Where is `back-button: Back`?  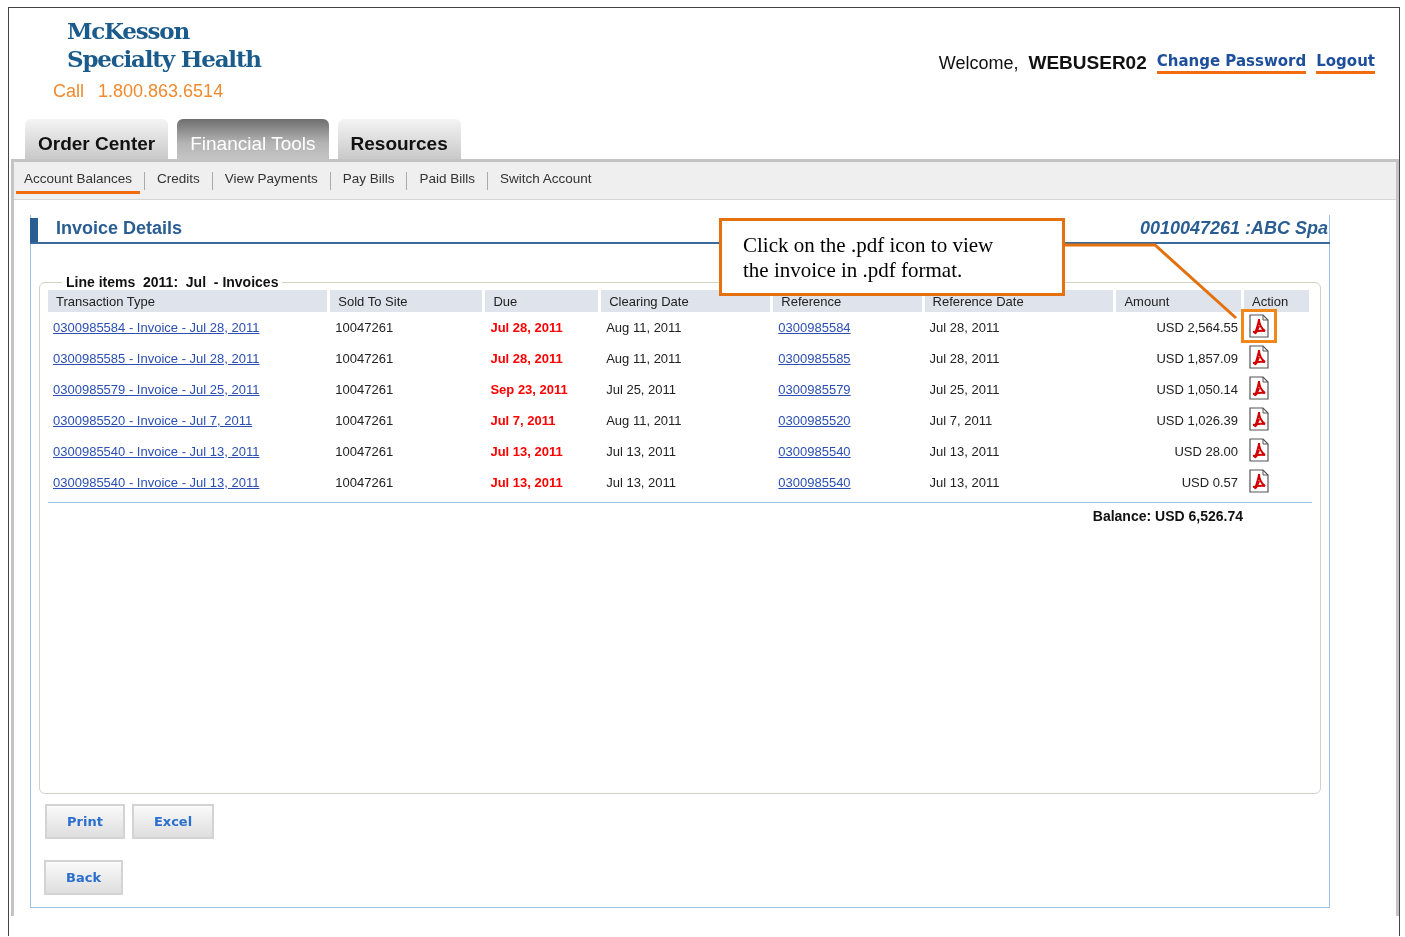
back-button: Back is located at coordinates (84, 877).